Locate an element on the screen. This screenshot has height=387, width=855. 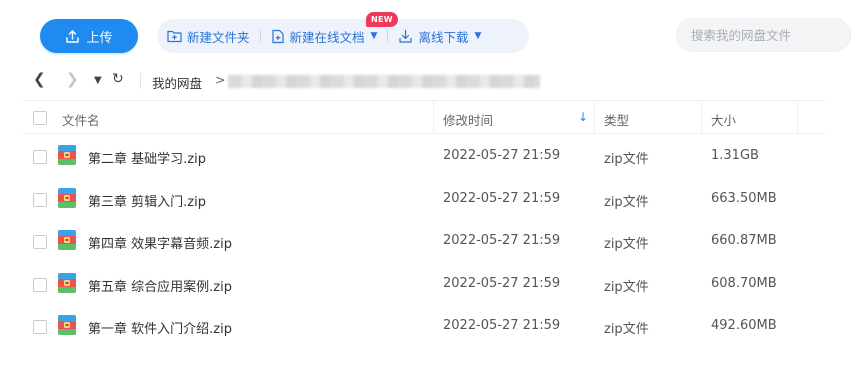
file-size: 492.60MB is located at coordinates (744, 325).